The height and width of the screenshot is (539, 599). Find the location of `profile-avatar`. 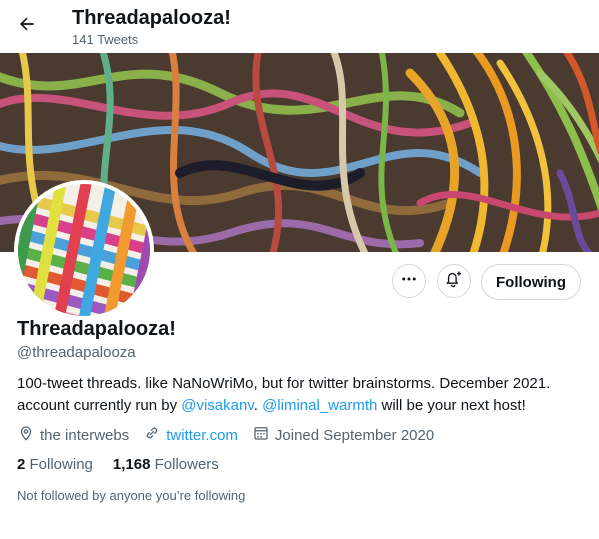

profile-avatar is located at coordinates (84, 250).